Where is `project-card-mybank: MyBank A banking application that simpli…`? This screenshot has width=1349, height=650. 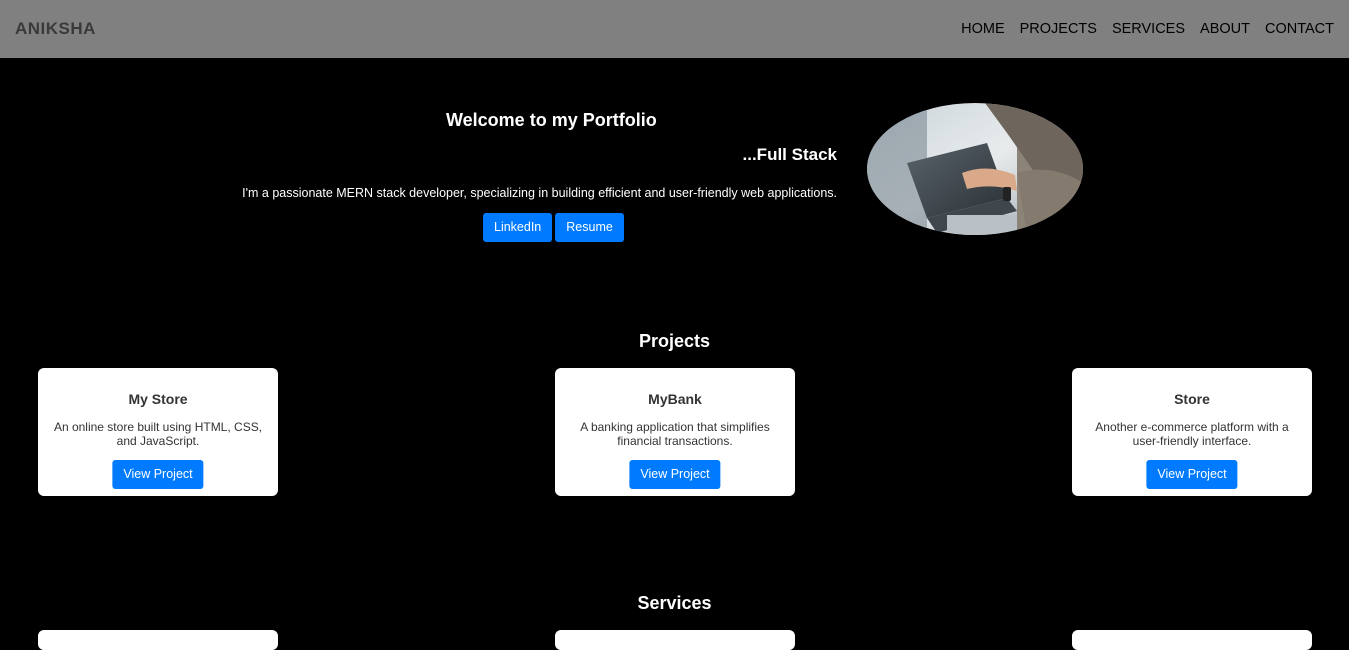 project-card-mybank: MyBank A banking application that simpli… is located at coordinates (675, 432).